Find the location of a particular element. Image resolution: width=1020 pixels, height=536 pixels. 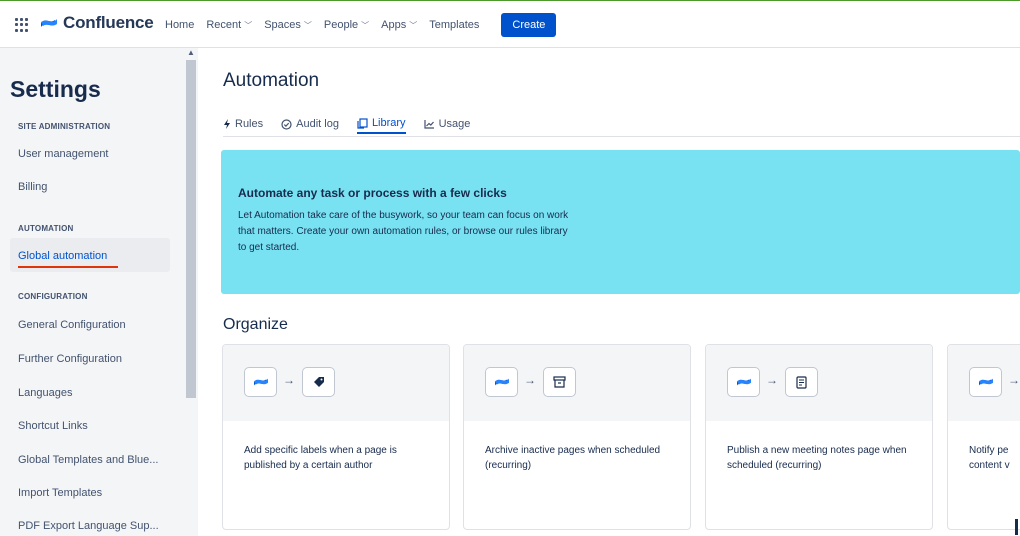

automation-tabs: Rules Audit log Library Usage is located at coordinates (346, 125).